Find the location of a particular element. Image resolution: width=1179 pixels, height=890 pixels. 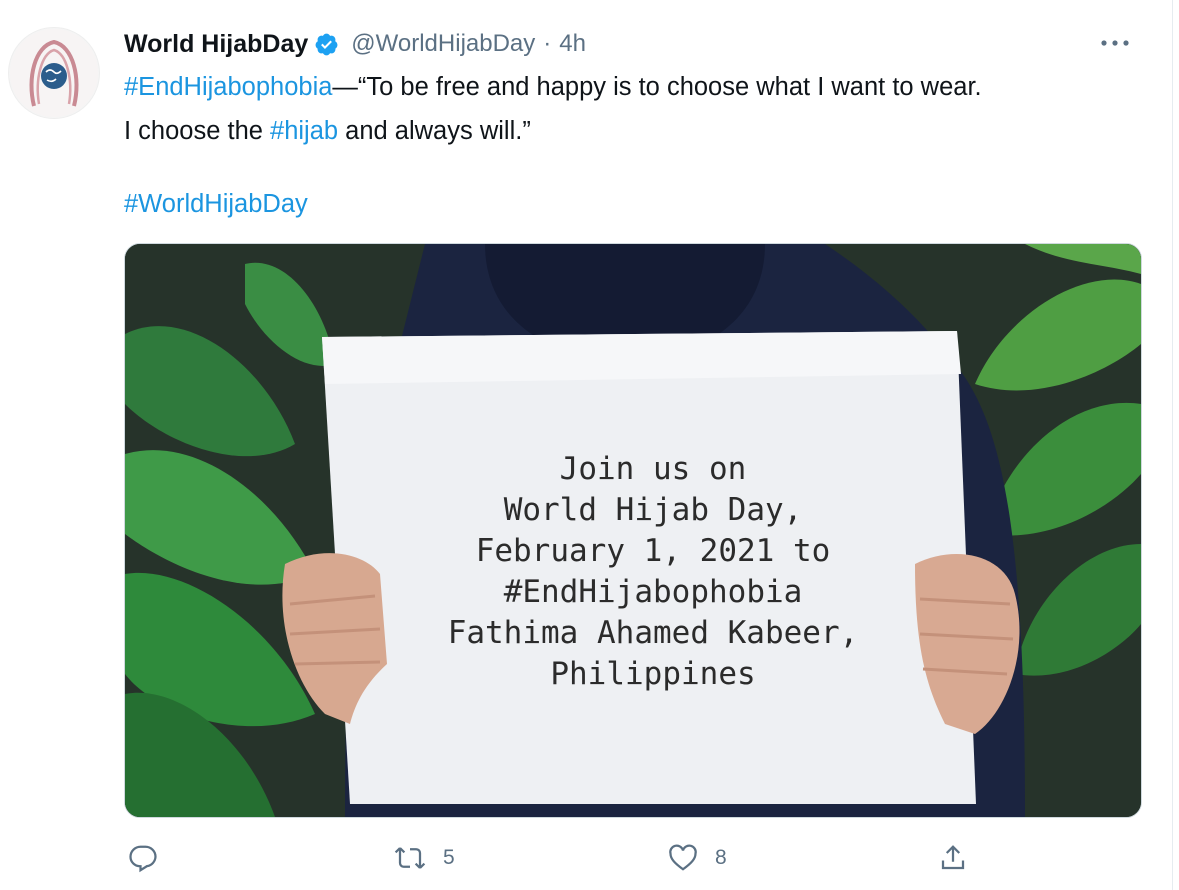

heart-icon is located at coordinates (683, 857).